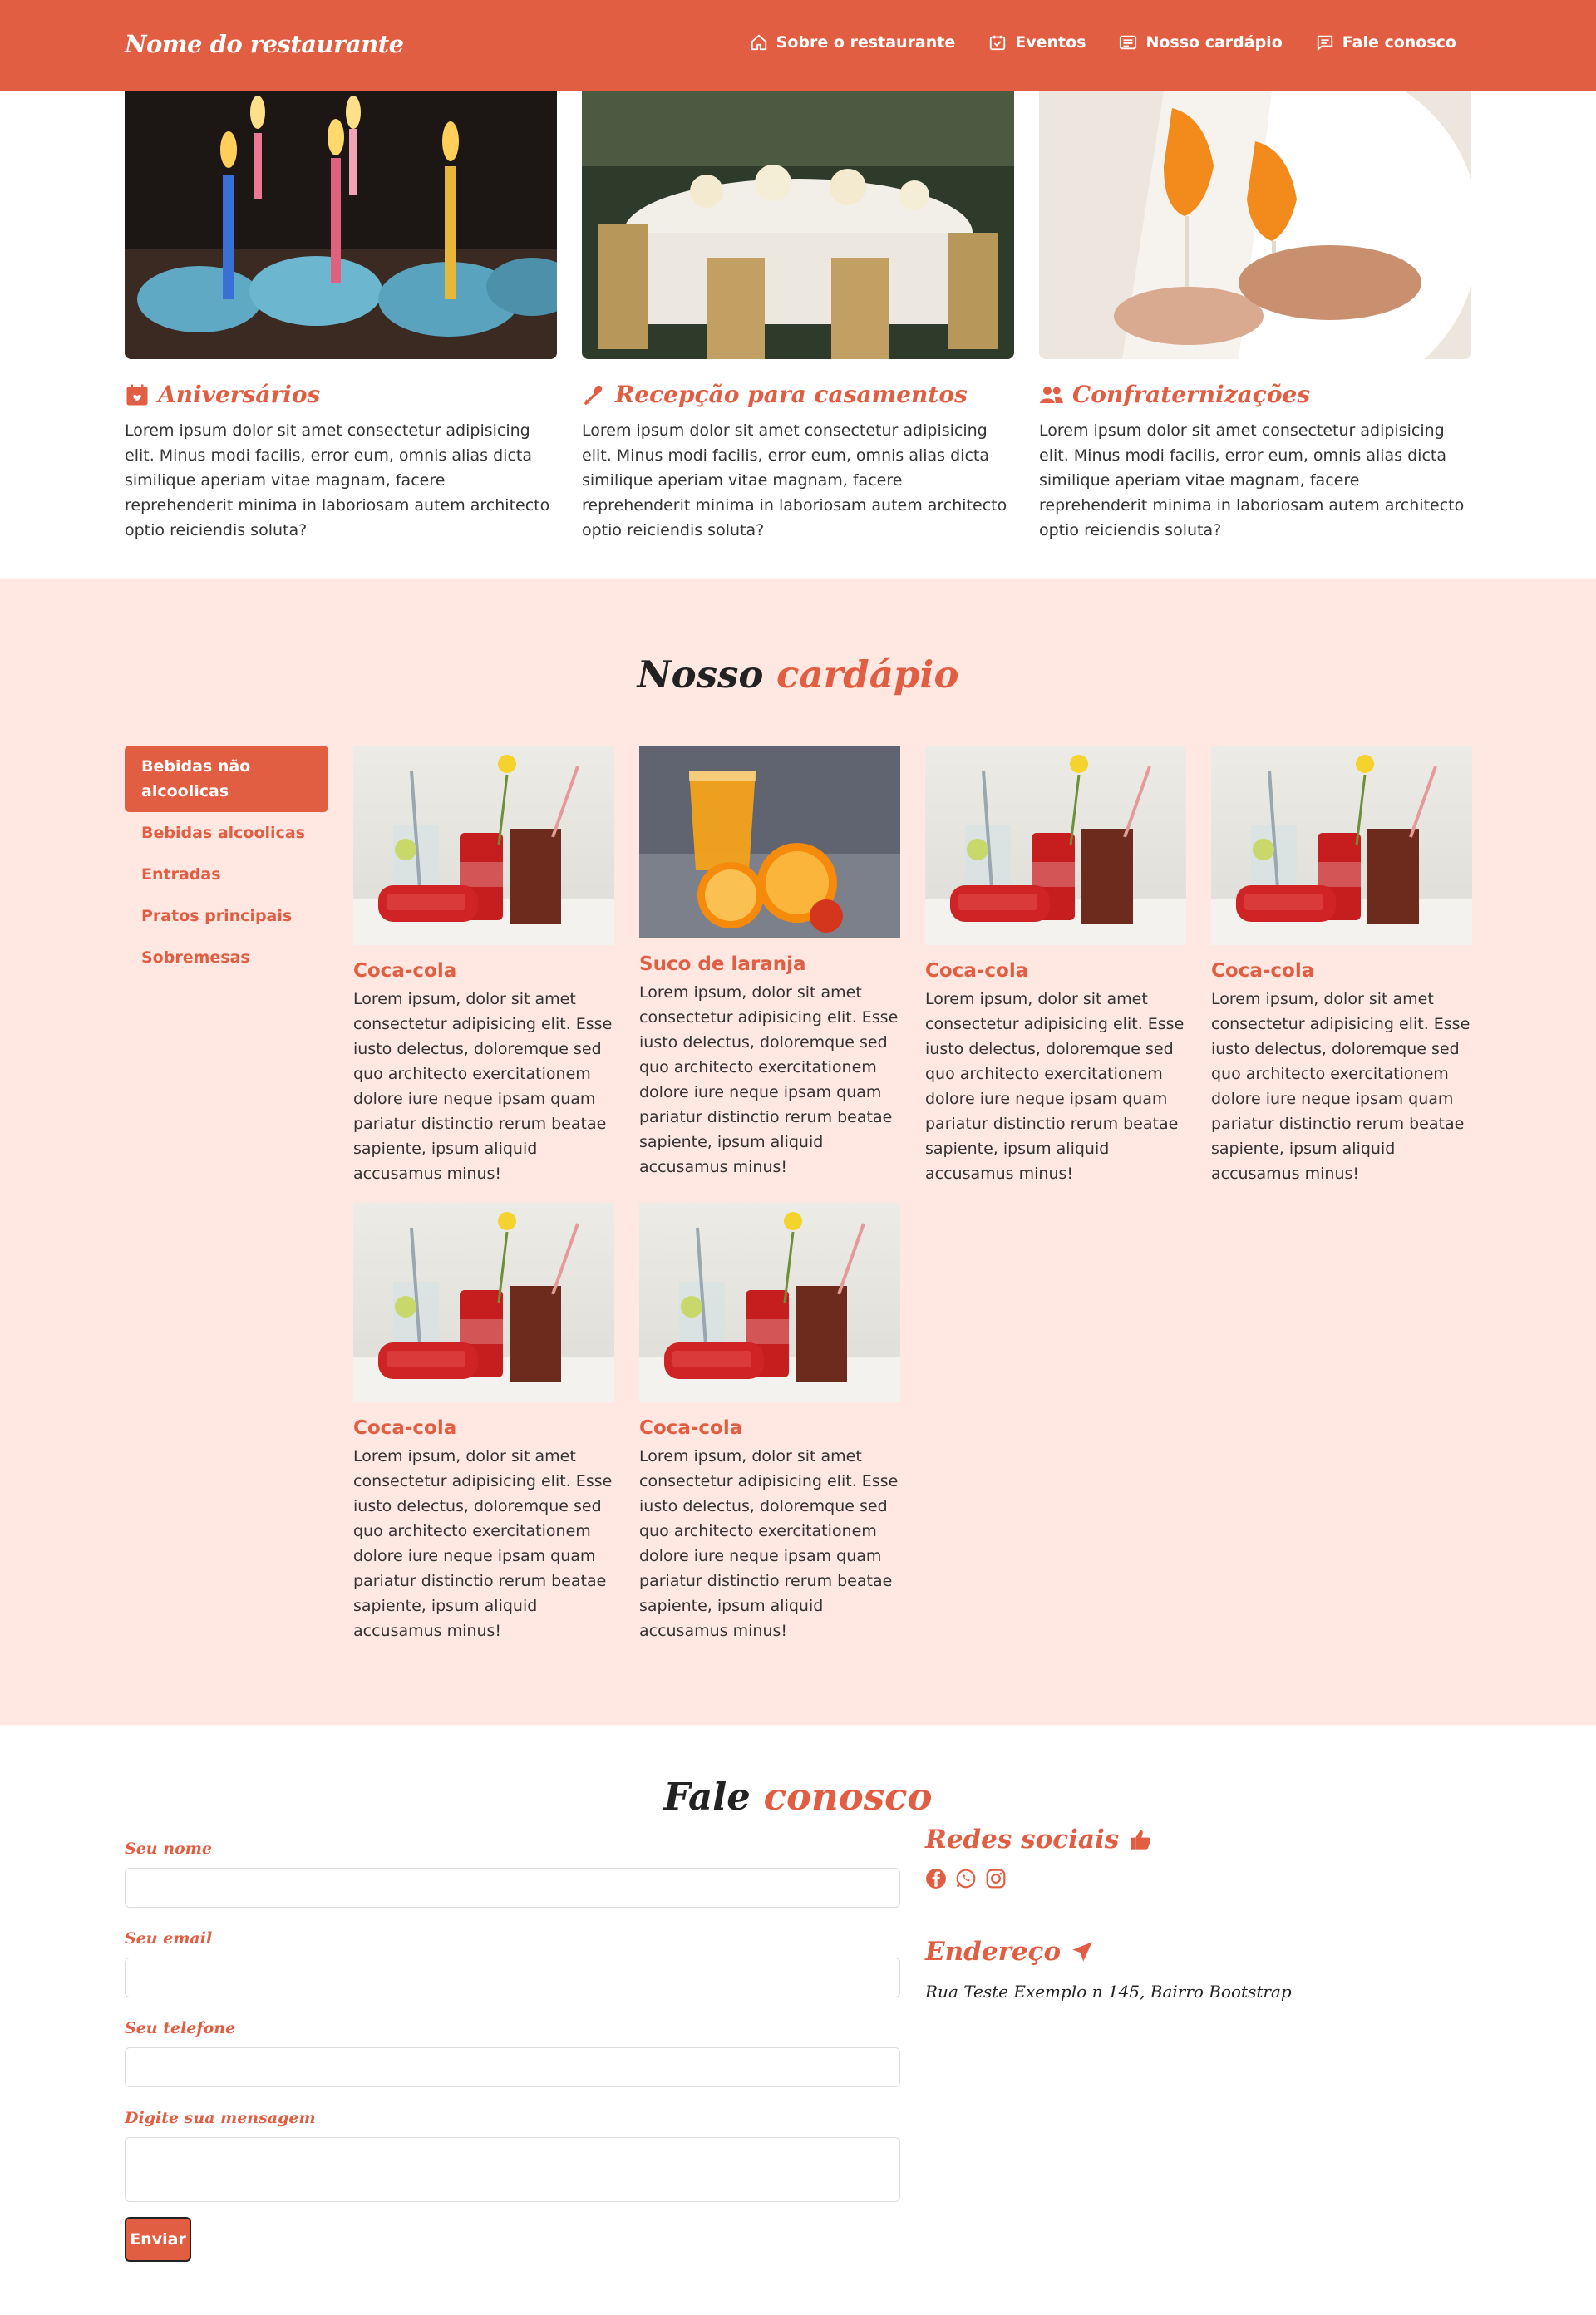  What do you see at coordinates (866, 42) in the screenshot?
I see `nav-link-label: Sobre o restaurante` at bounding box center [866, 42].